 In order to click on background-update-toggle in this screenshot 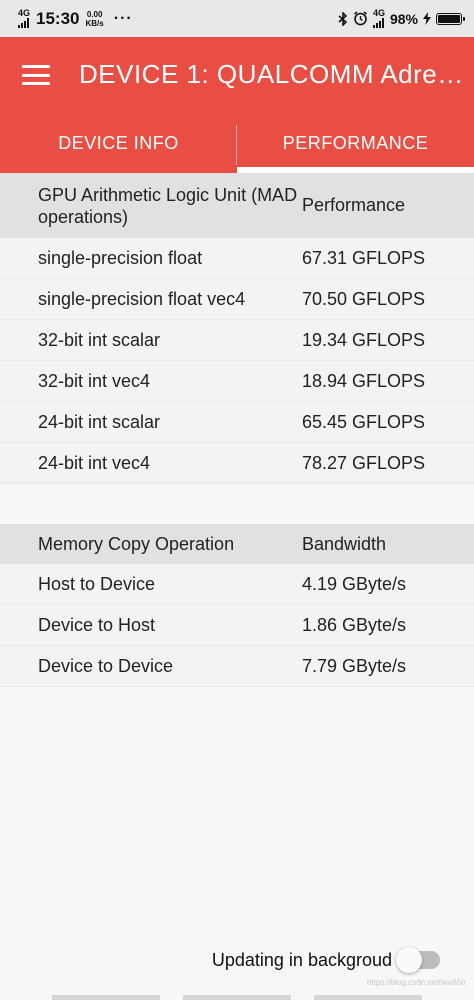, I will do `click(418, 960)`.